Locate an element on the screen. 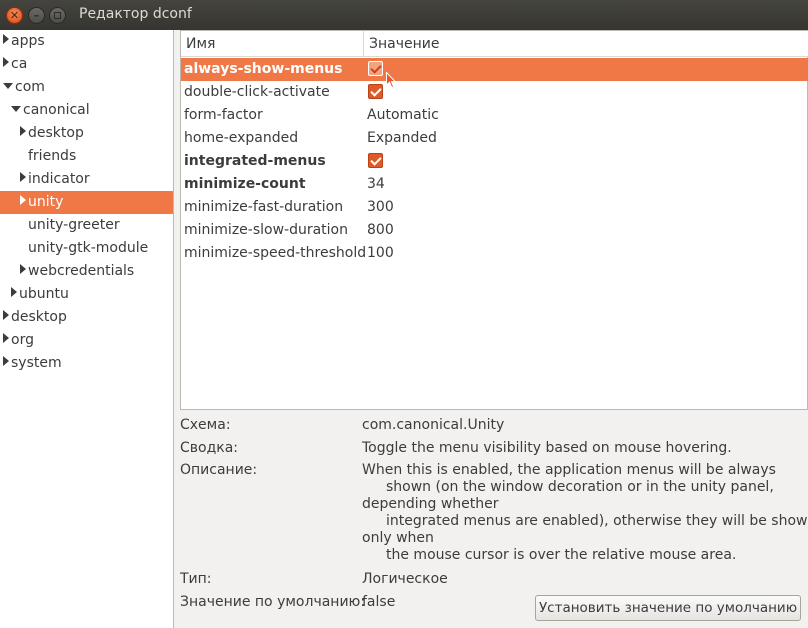  key-name: double-click-activate is located at coordinates (257, 92).